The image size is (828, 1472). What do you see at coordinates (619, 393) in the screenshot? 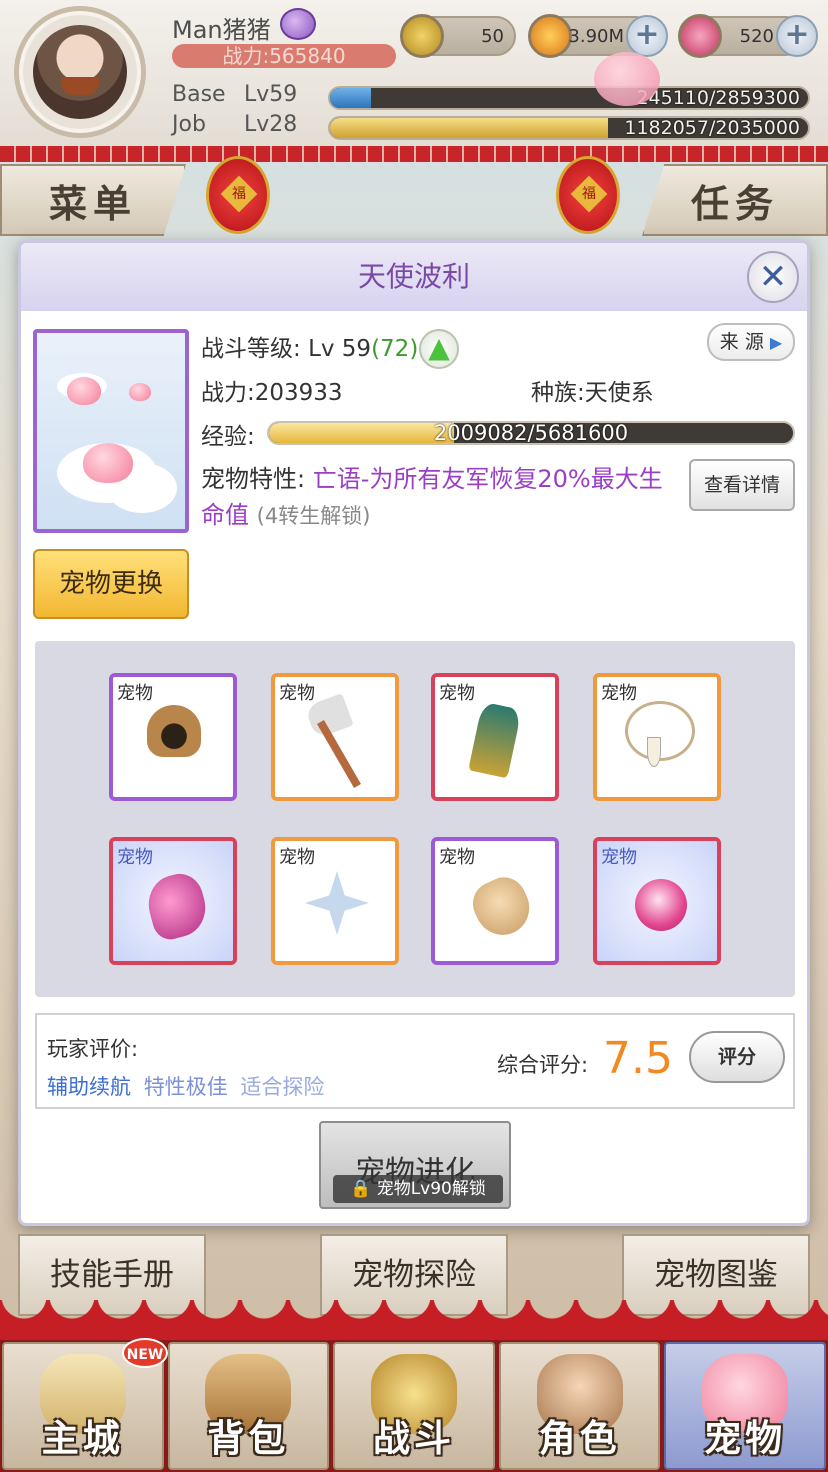
I see `pet-race-value: 天使系` at bounding box center [619, 393].